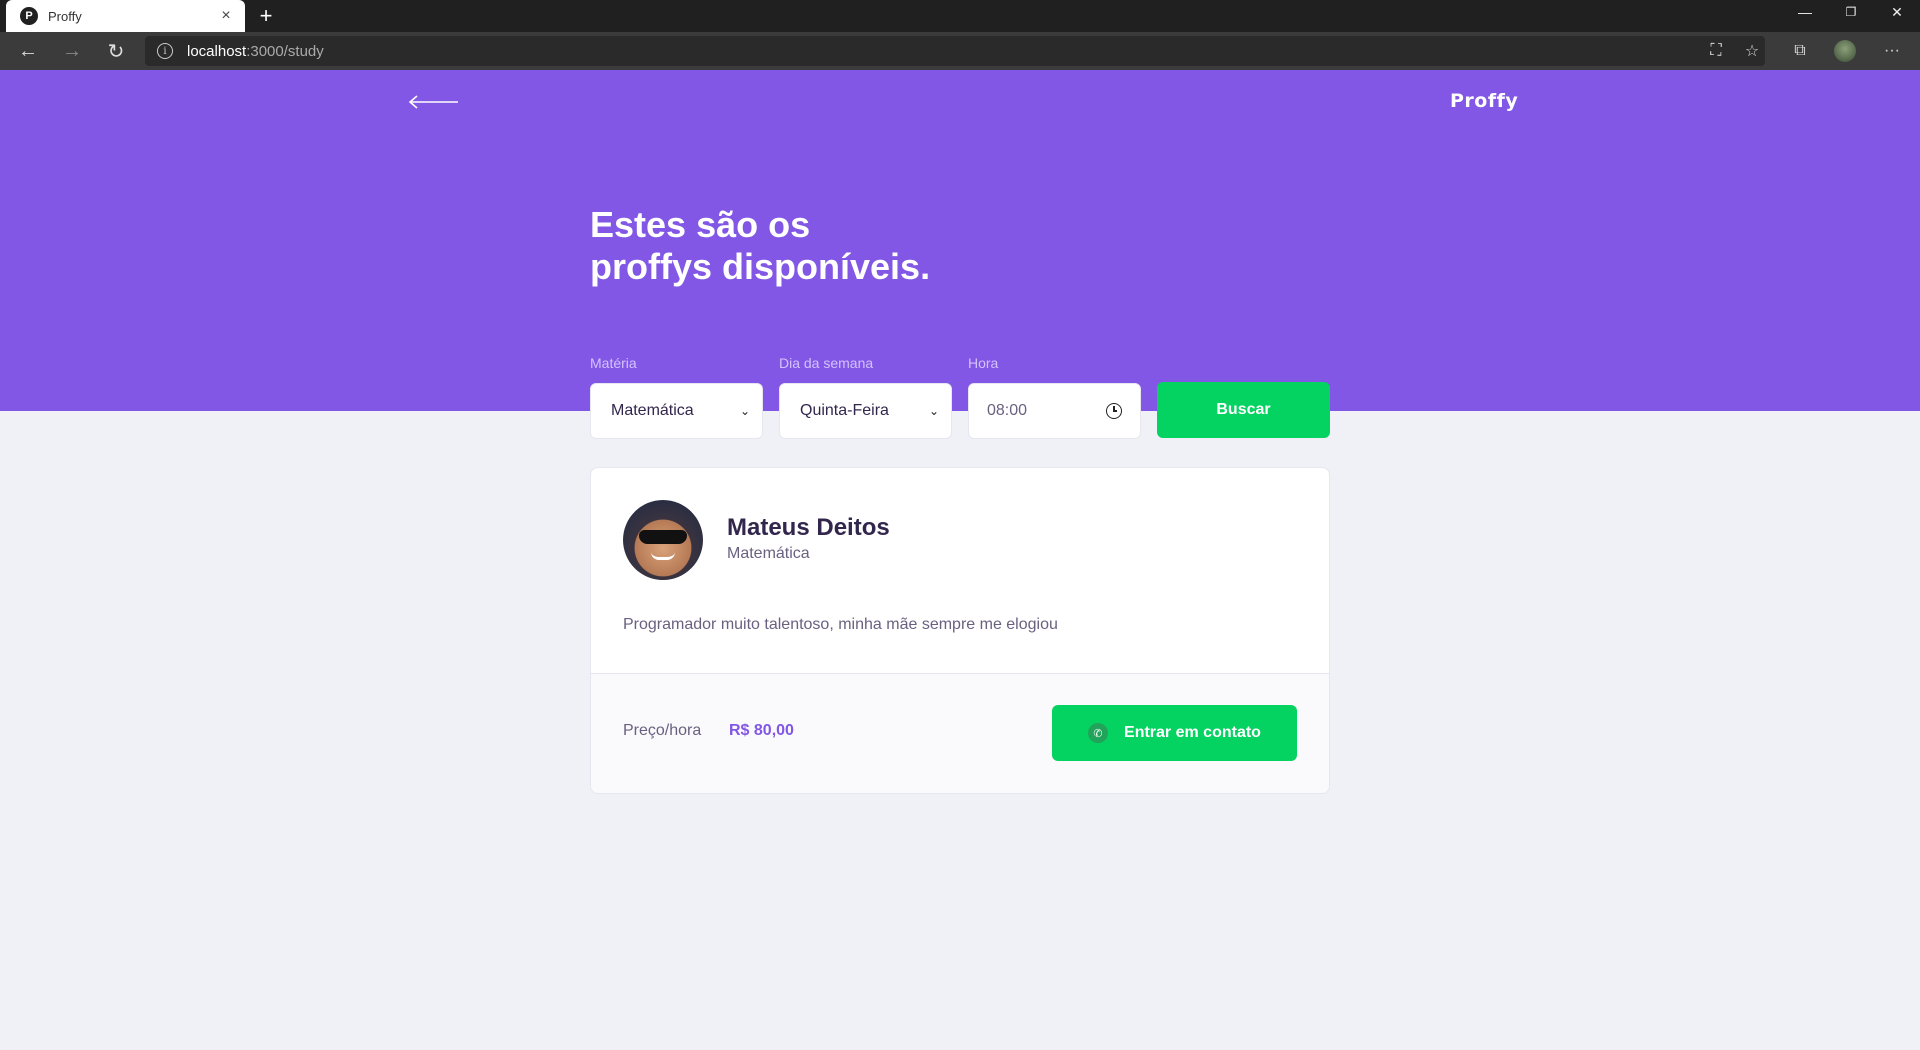 Image resolution: width=1920 pixels, height=1050 pixels. I want to click on browser-profile-avatar, so click(1845, 51).